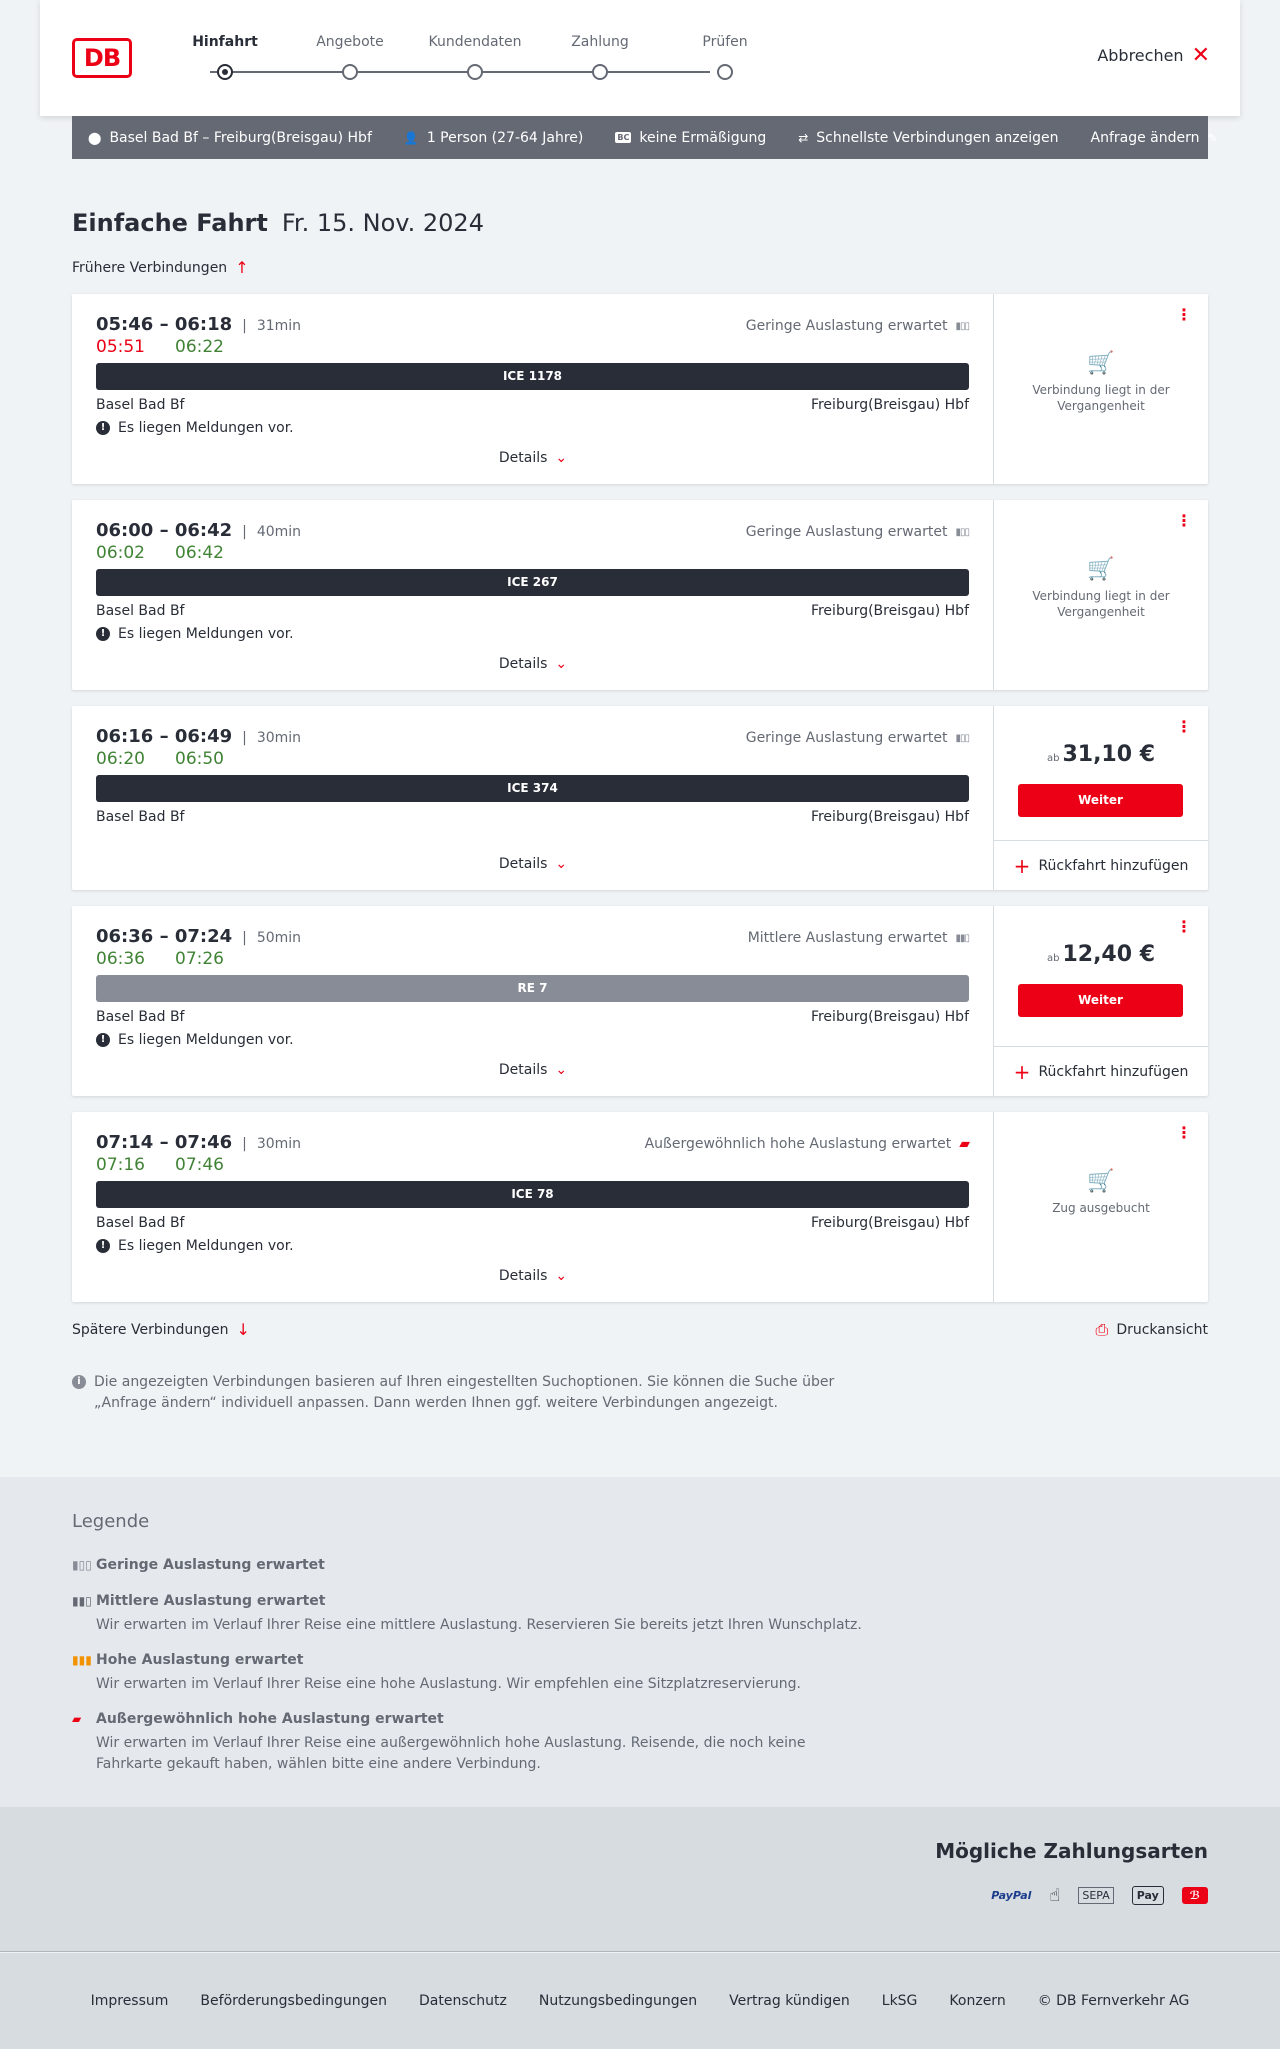 Image resolution: width=1280 pixels, height=2049 pixels. I want to click on plus-icon: +, so click(1022, 1071).